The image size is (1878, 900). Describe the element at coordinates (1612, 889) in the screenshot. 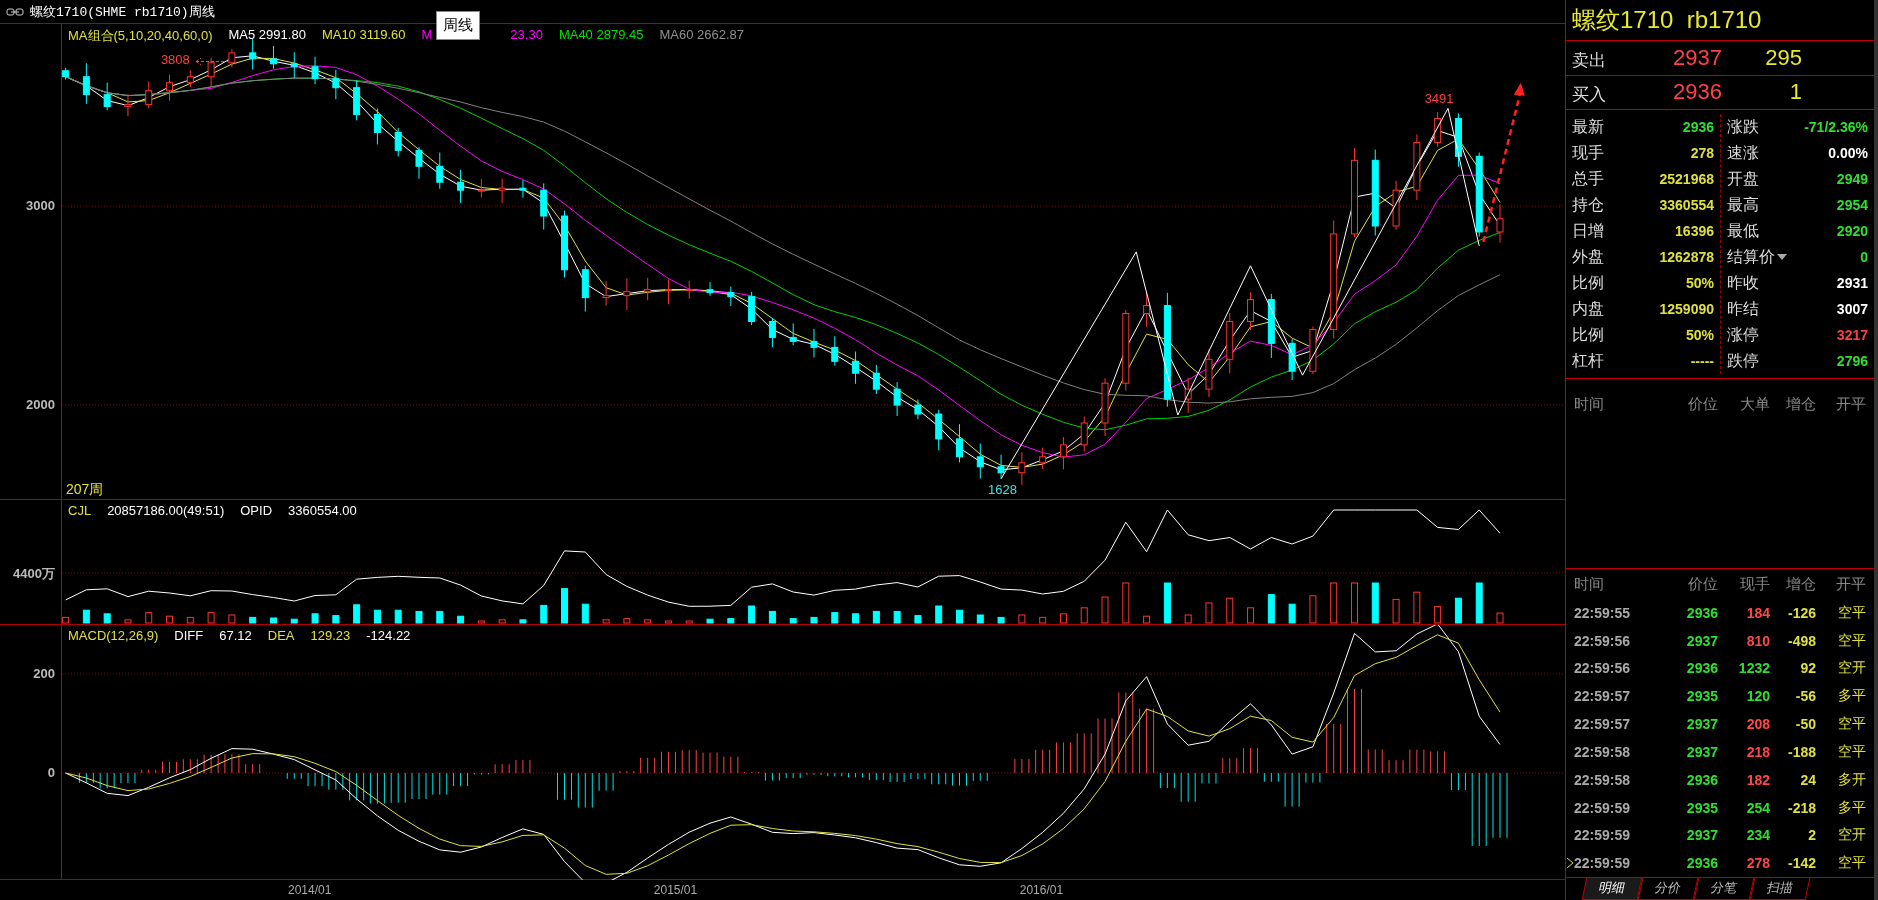

I see `panel-tab: 明细` at that location.